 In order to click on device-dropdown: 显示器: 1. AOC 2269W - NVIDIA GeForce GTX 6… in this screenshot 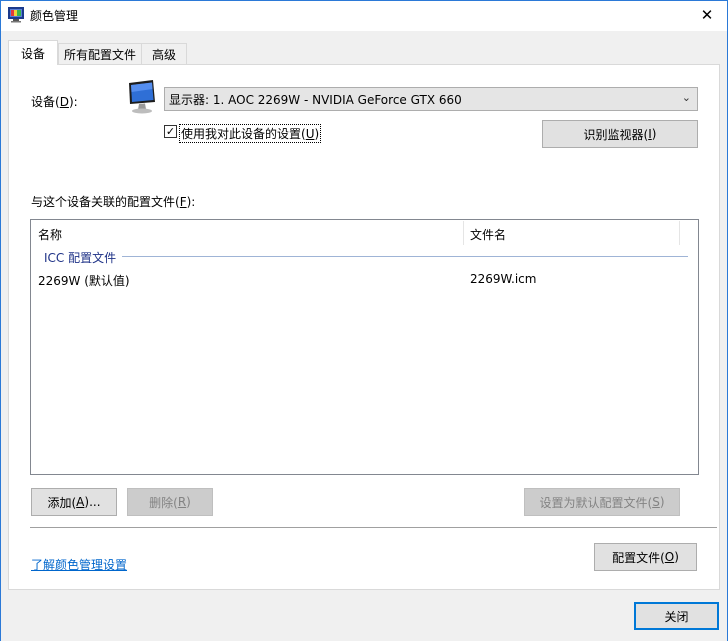, I will do `click(431, 99)`.